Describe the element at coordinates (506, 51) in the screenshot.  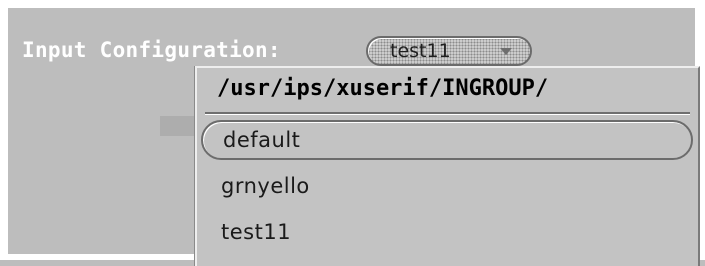
I see `chevron-down-icon` at that location.